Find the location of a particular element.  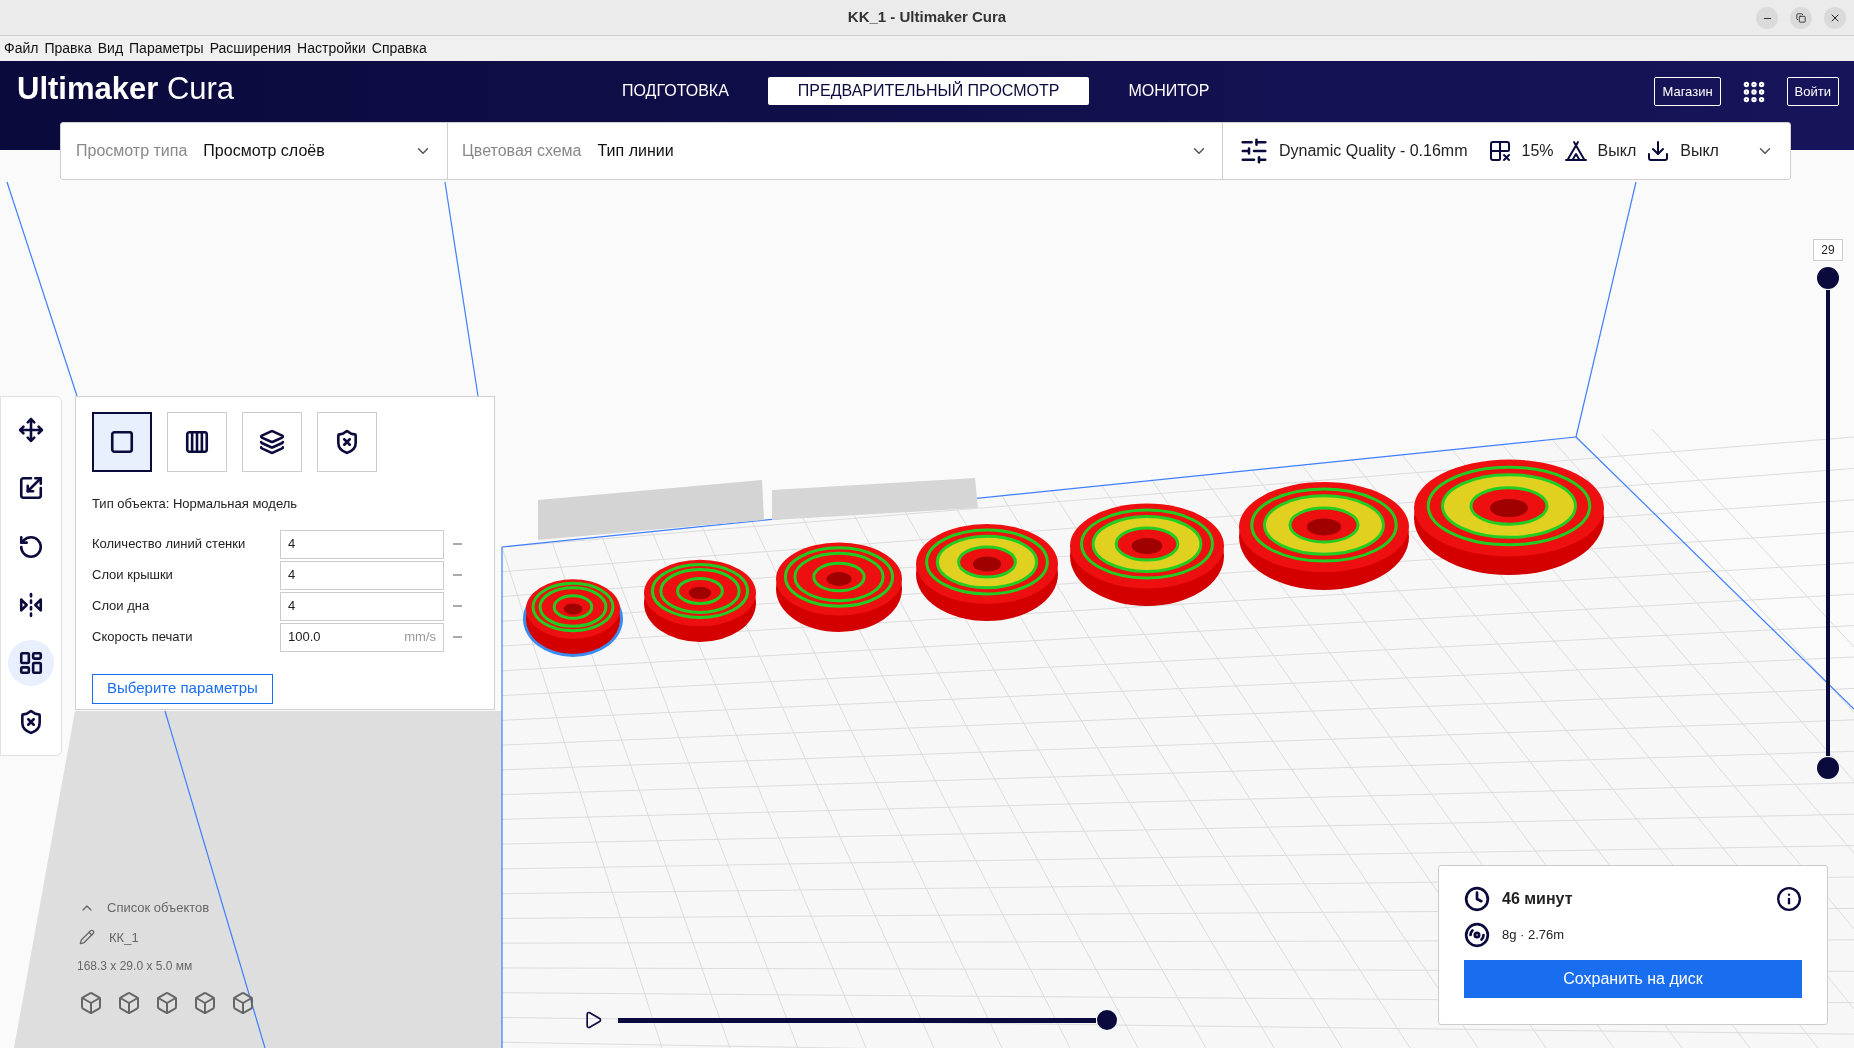

stage-tab: ПРЕДВАРИТЕЛЬНЫЙ ПРОСМОТР is located at coordinates (928, 91).